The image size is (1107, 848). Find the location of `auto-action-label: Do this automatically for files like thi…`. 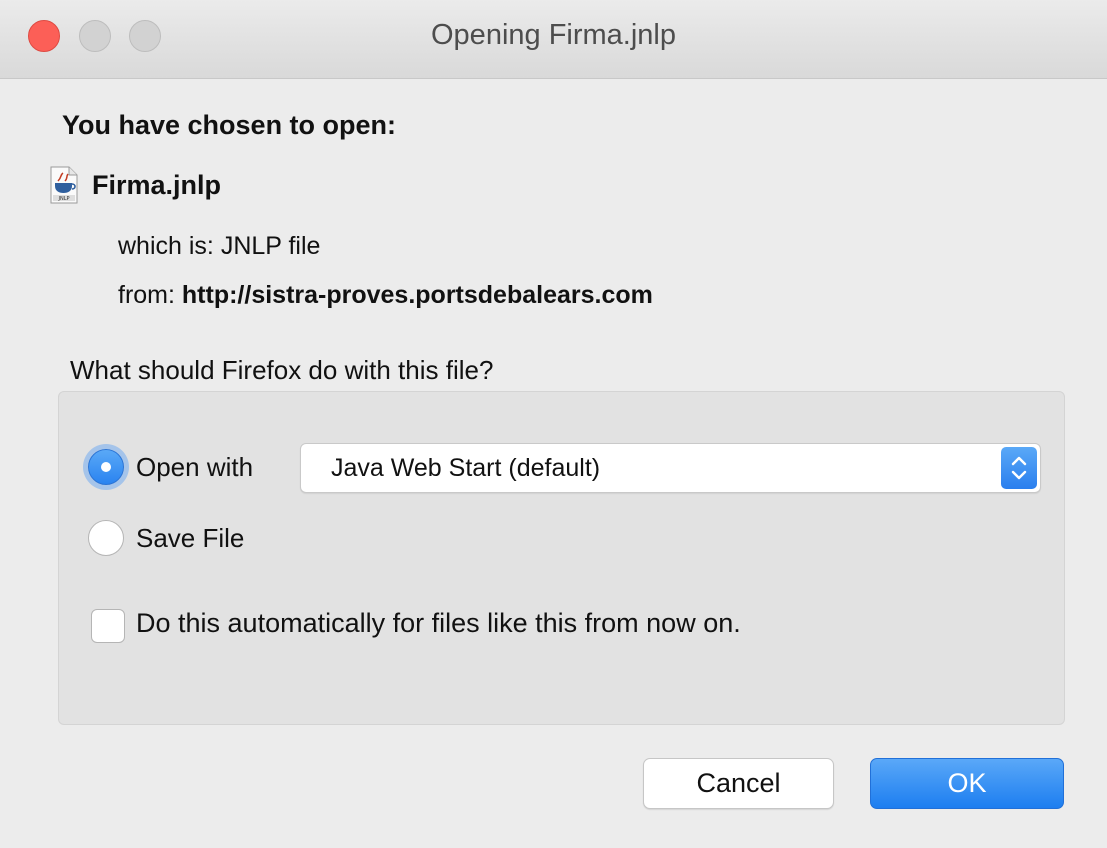

auto-action-label: Do this automatically for files like thi… is located at coordinates (438, 623).